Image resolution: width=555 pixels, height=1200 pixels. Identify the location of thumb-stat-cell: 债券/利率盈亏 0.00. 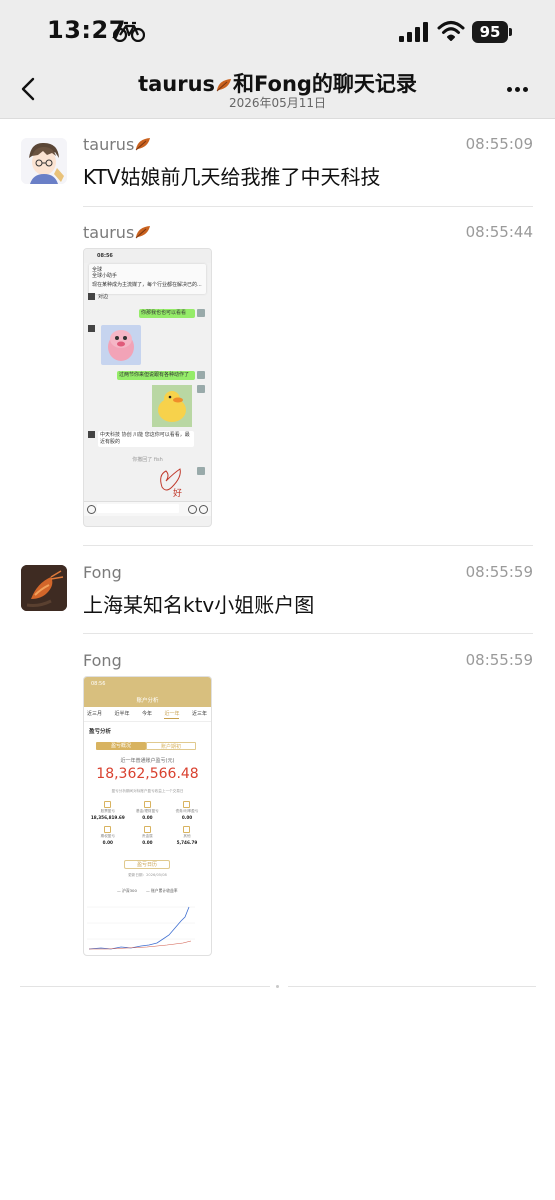
(187, 813).